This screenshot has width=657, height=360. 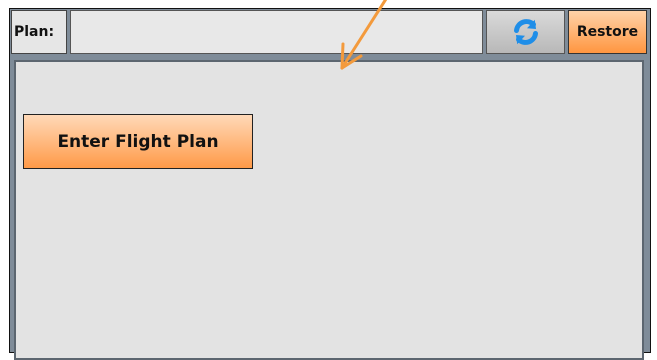 I want to click on refresh-button, so click(x=525, y=32).